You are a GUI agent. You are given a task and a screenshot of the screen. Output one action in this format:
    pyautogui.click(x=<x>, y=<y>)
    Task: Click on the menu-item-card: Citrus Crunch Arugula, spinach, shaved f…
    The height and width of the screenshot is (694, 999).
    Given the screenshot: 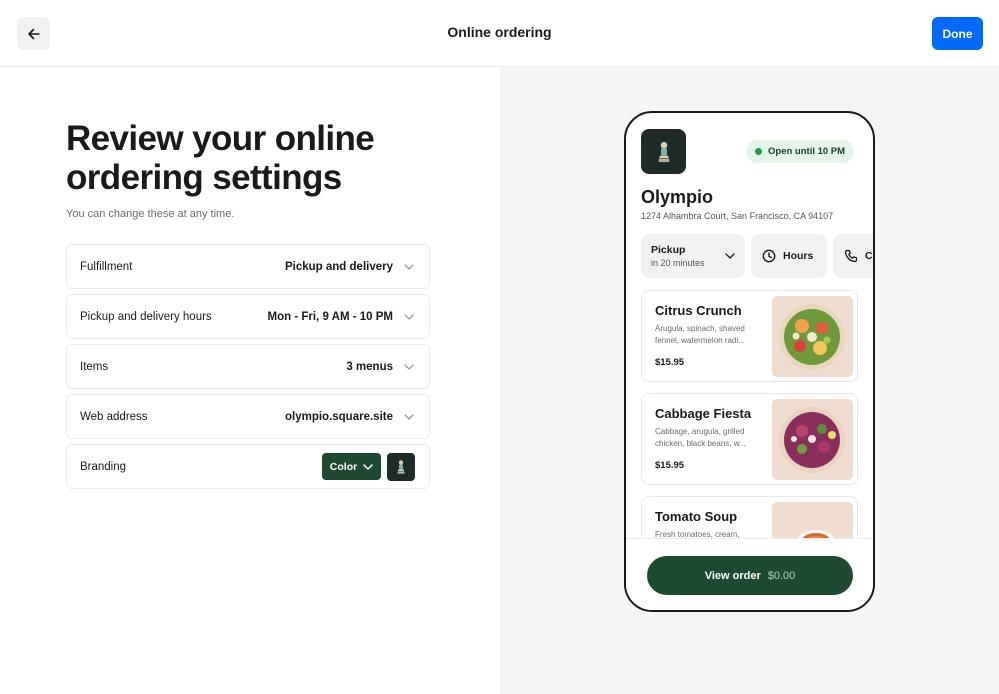 What is the action you would take?
    pyautogui.click(x=749, y=336)
    